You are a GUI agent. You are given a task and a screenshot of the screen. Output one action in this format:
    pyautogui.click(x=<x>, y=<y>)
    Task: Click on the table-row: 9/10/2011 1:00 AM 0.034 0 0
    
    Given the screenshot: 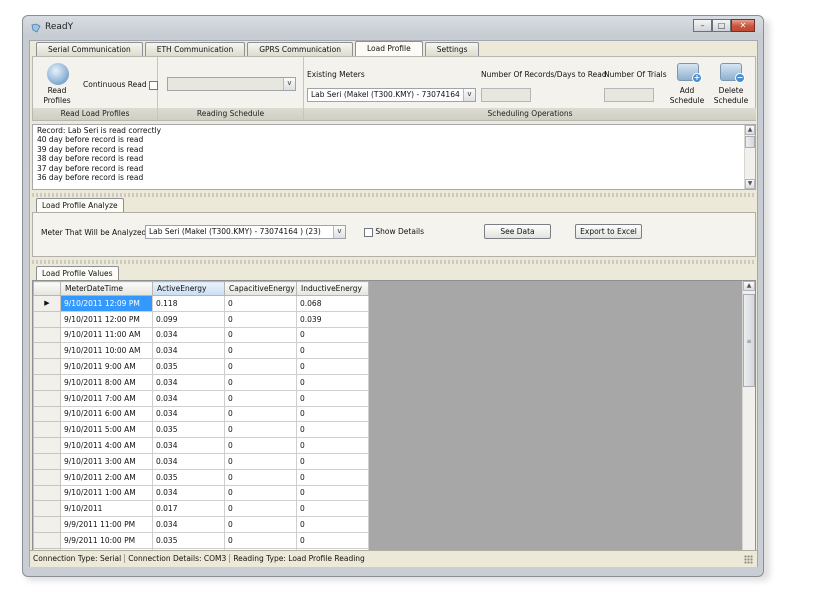 What is the action you would take?
    pyautogui.click(x=201, y=493)
    